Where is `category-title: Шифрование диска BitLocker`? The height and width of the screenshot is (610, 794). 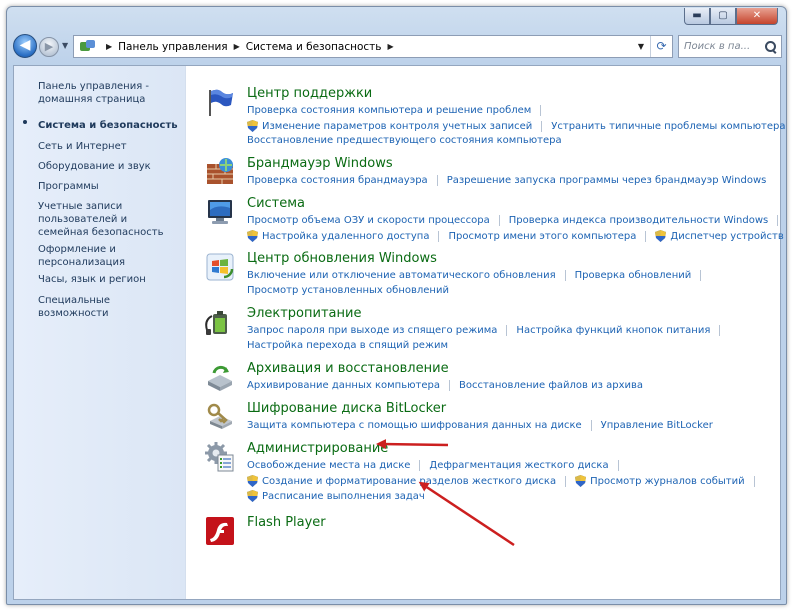 category-title: Шифрование диска BitLocker is located at coordinates (346, 408).